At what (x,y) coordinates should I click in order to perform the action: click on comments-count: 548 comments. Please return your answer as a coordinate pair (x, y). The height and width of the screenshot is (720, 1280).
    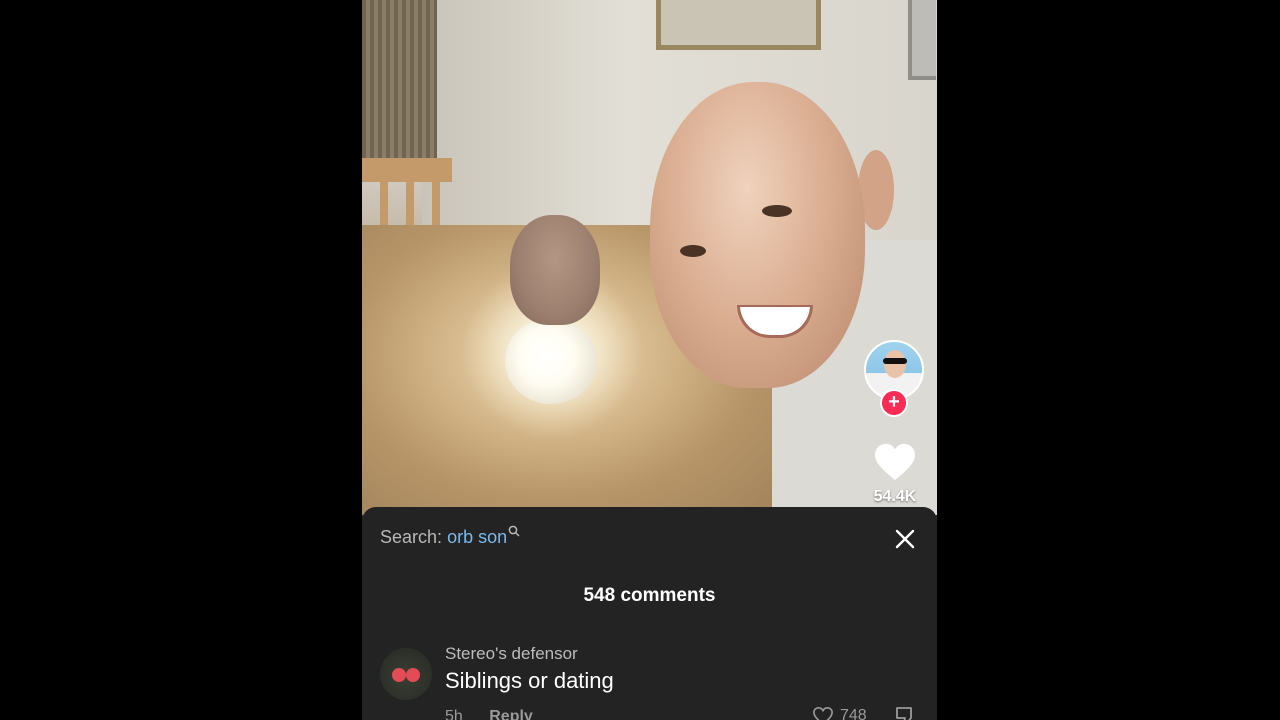
    Looking at the image, I should click on (649, 595).